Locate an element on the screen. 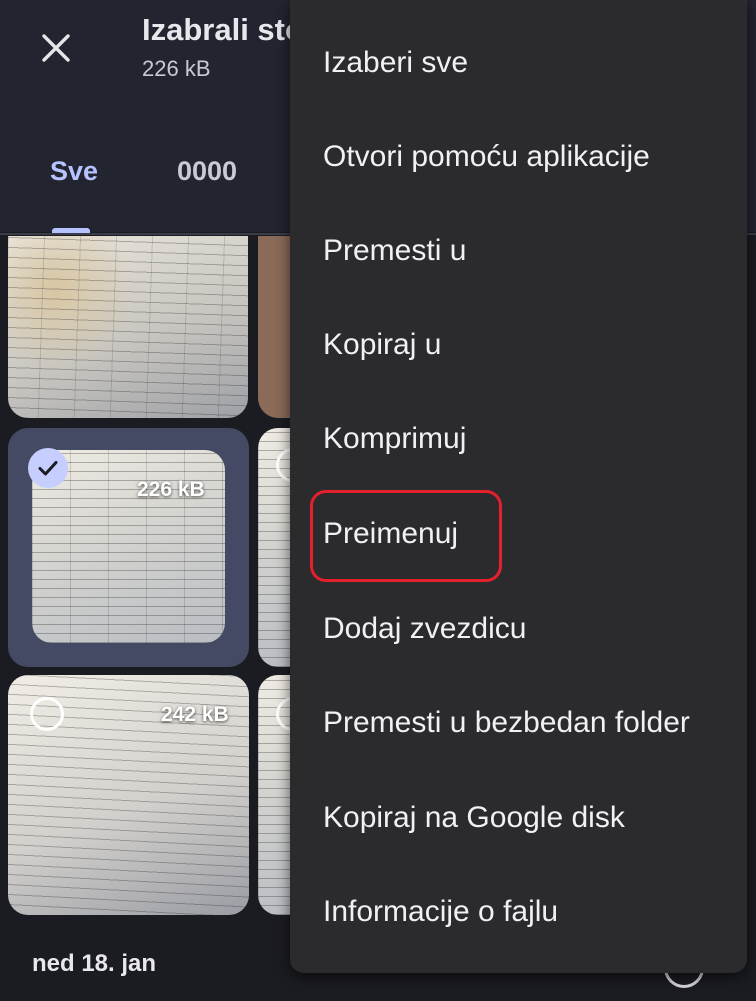  menu-item-label: Kopiraj u is located at coordinates (382, 344).